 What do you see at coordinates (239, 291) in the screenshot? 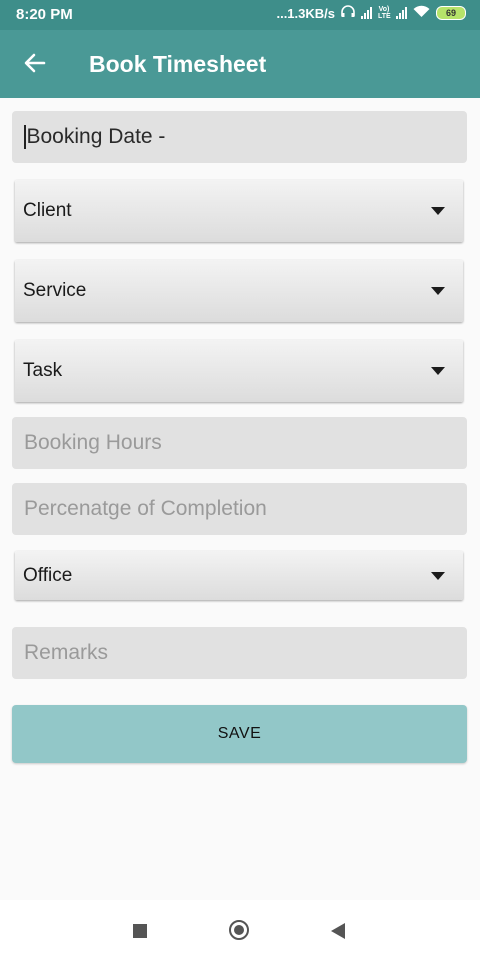
I see `service-dropdown: Service` at bounding box center [239, 291].